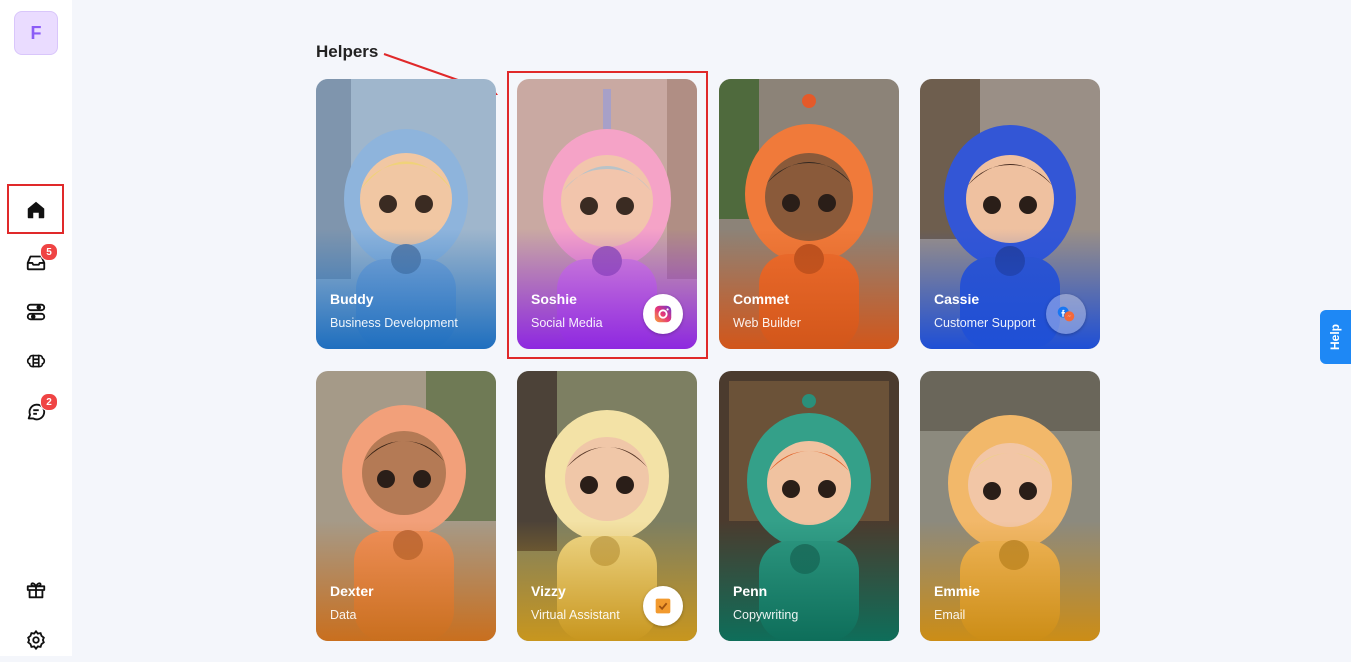 The image size is (1351, 662). I want to click on helper-name: Cassie, so click(957, 299).